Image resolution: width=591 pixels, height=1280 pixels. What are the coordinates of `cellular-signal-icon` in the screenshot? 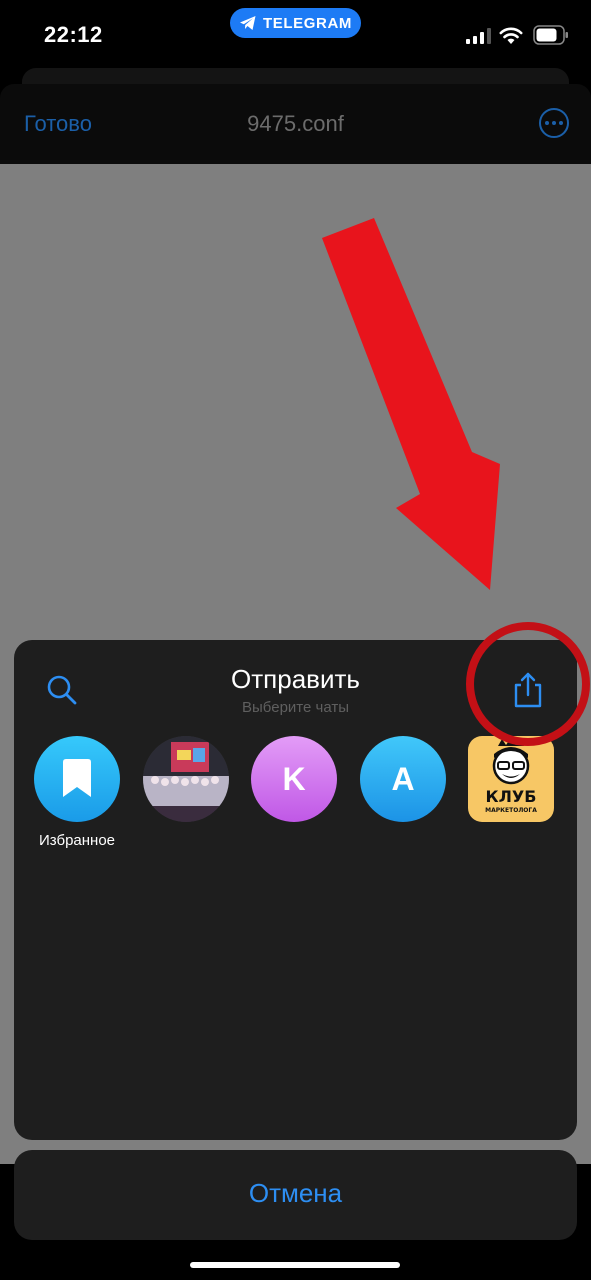 It's located at (478, 36).